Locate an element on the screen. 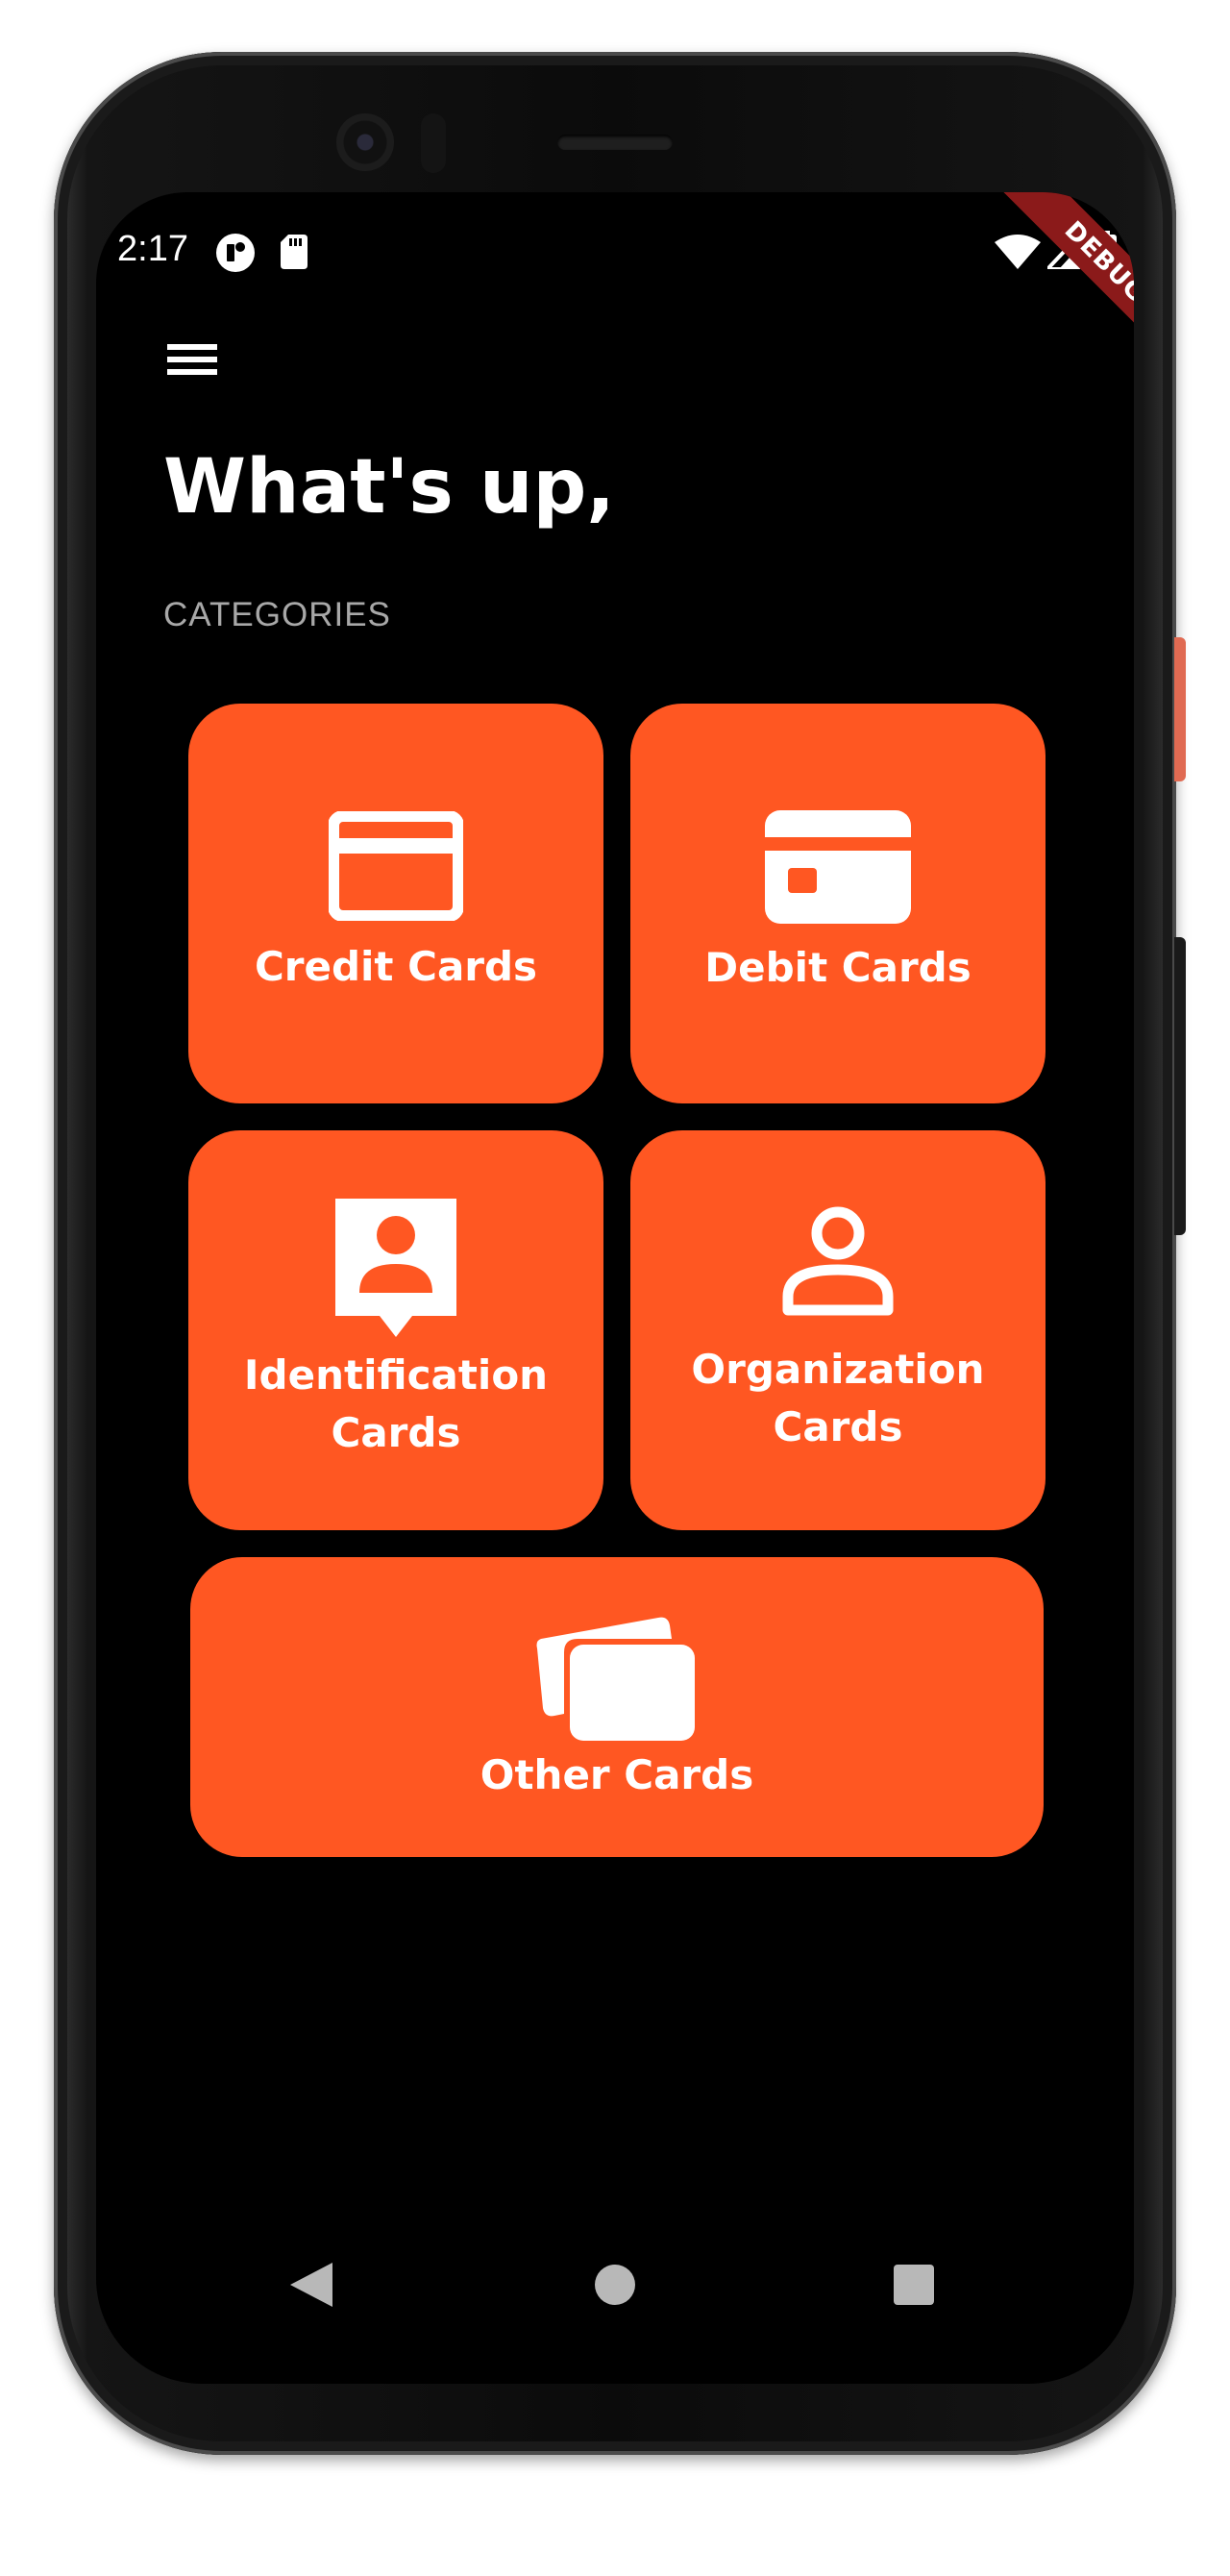 The width and height of the screenshot is (1230, 2576). categories-label: CATEGORIES is located at coordinates (277, 615).